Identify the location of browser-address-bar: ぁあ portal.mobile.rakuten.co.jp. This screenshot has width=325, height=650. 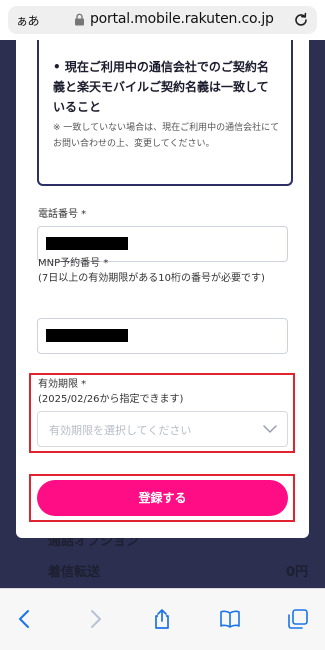
(162, 20).